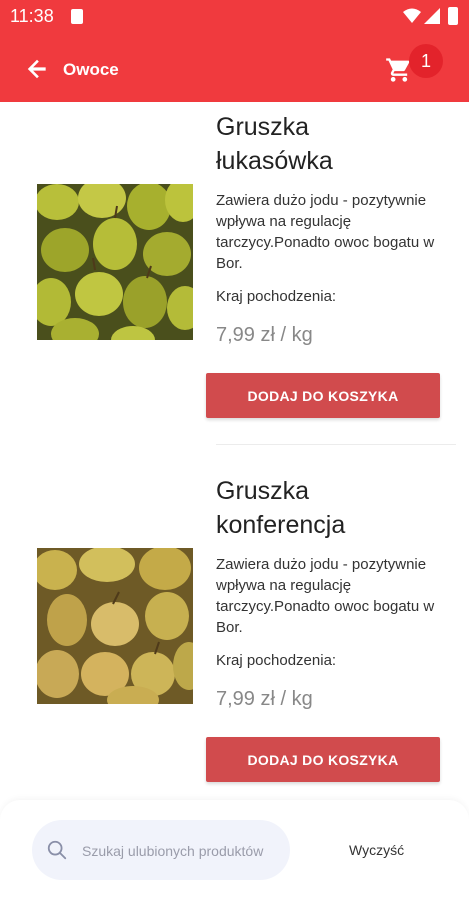 The height and width of the screenshot is (900, 469). What do you see at coordinates (453, 16) in the screenshot?
I see `battery-icon` at bounding box center [453, 16].